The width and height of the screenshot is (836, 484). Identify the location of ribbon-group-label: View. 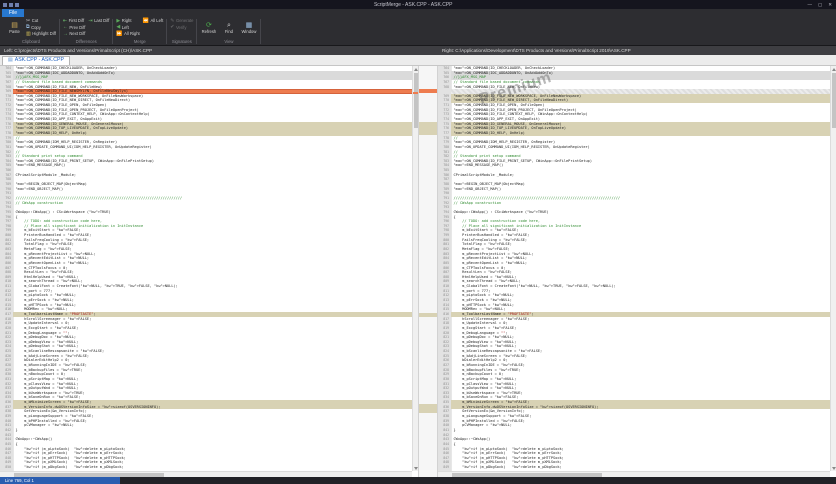
(229, 41).